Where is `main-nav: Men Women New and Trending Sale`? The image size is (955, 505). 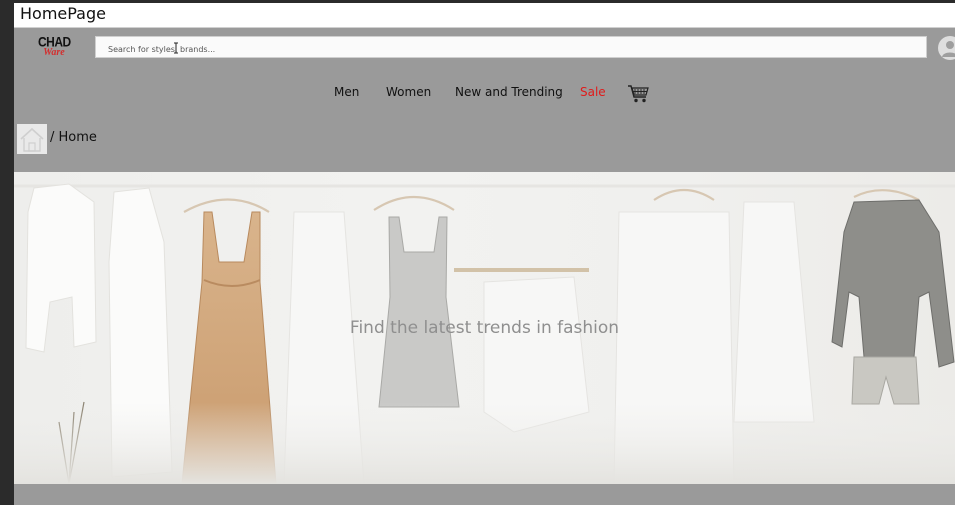 main-nav: Men Women New and Trending Sale is located at coordinates (484, 93).